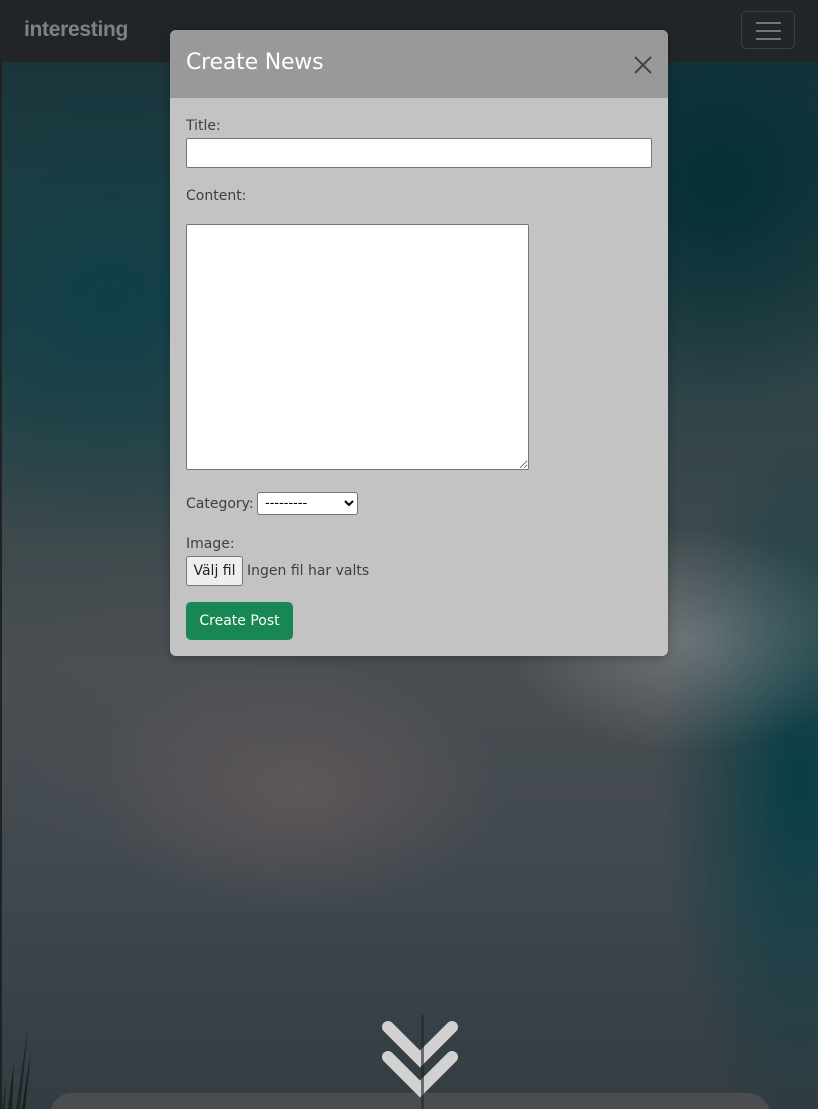 This screenshot has height=1109, width=818. Describe the element at coordinates (220, 504) in the screenshot. I see `category-label: Category:` at that location.